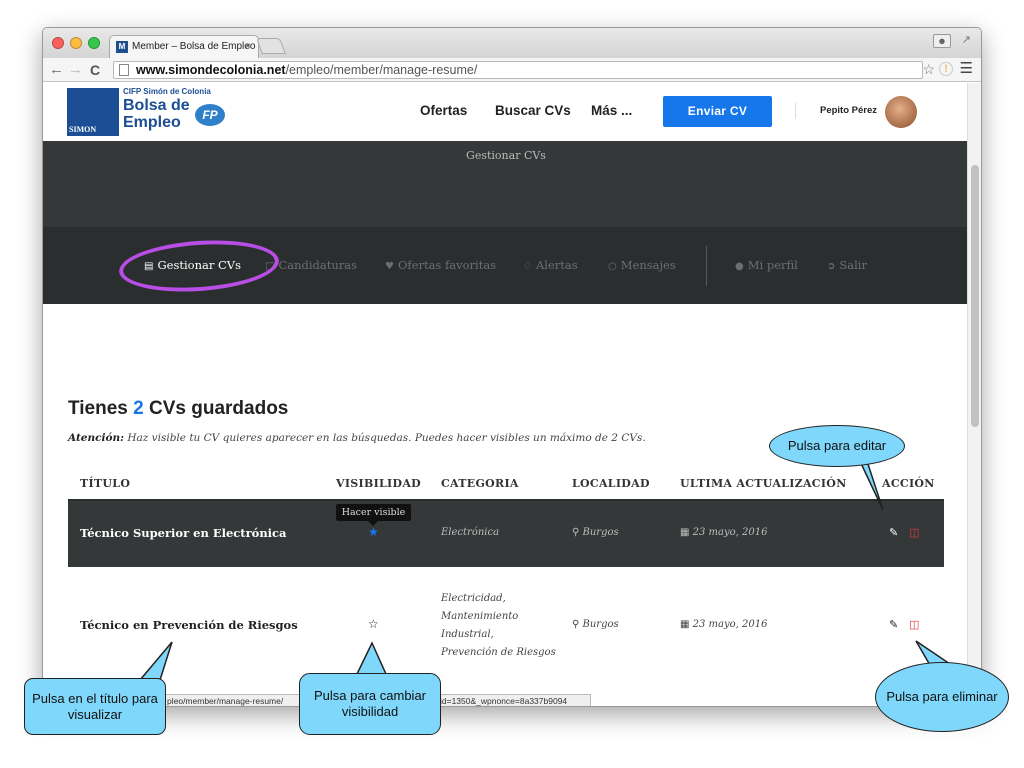 Image resolution: width=1024 pixels, height=768 pixels. What do you see at coordinates (847, 265) in the screenshot?
I see `dash-salir: ➲ Salir` at bounding box center [847, 265].